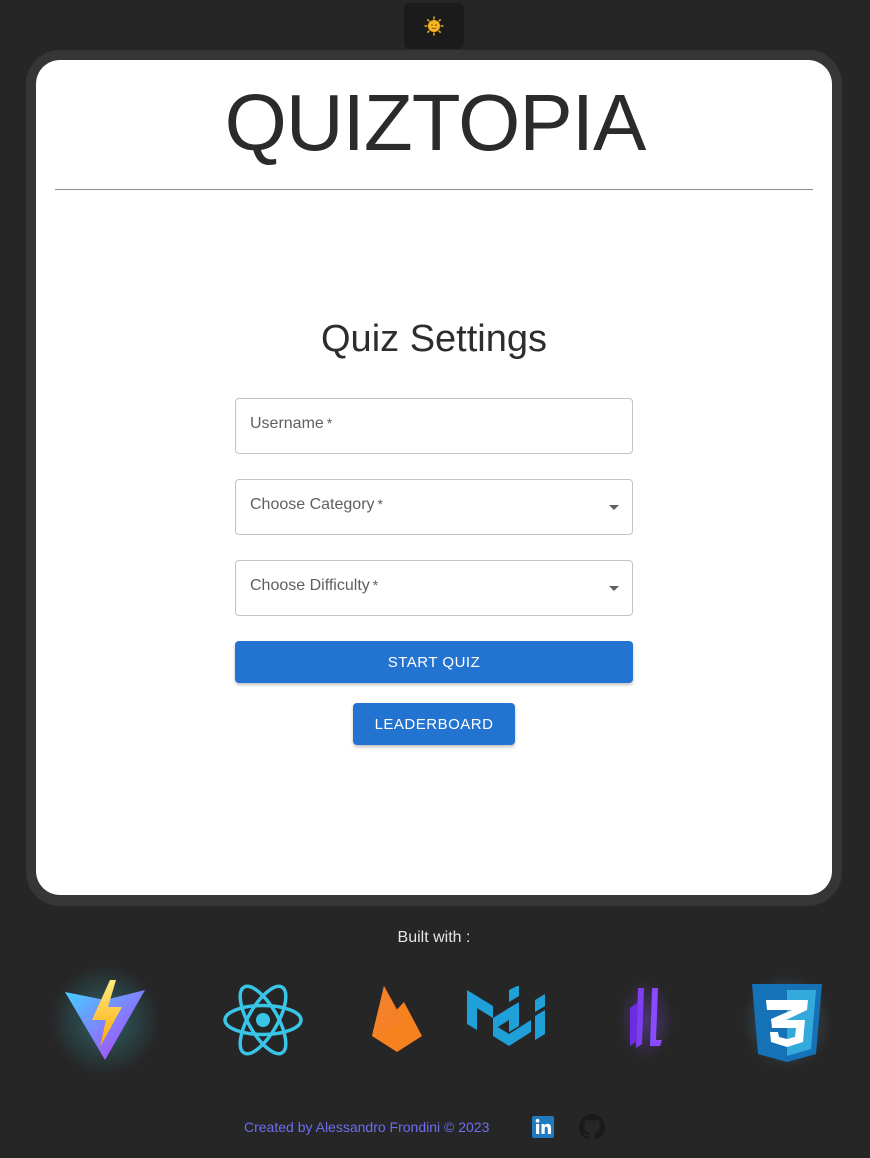  Describe the element at coordinates (316, 504) in the screenshot. I see `category-label: Choose Category *` at that location.